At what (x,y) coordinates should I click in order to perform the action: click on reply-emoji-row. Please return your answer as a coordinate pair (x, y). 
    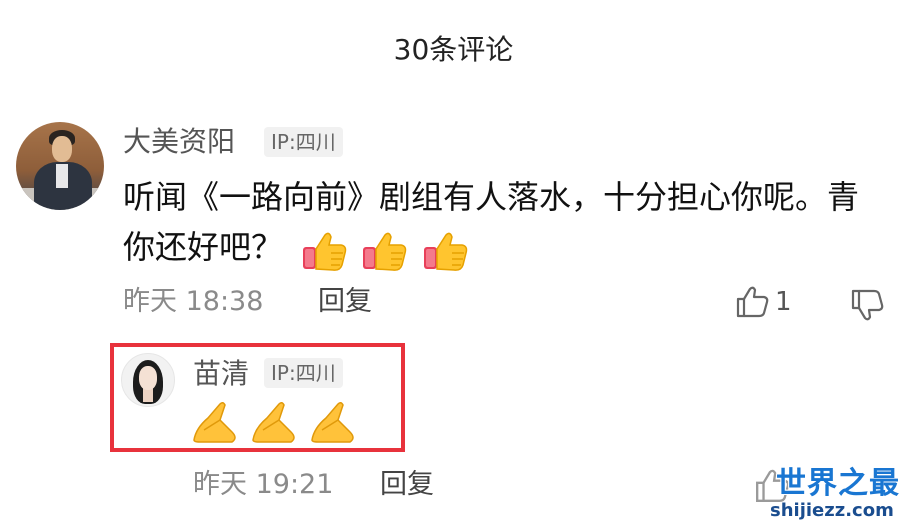
    Looking at the image, I should click on (276, 421).